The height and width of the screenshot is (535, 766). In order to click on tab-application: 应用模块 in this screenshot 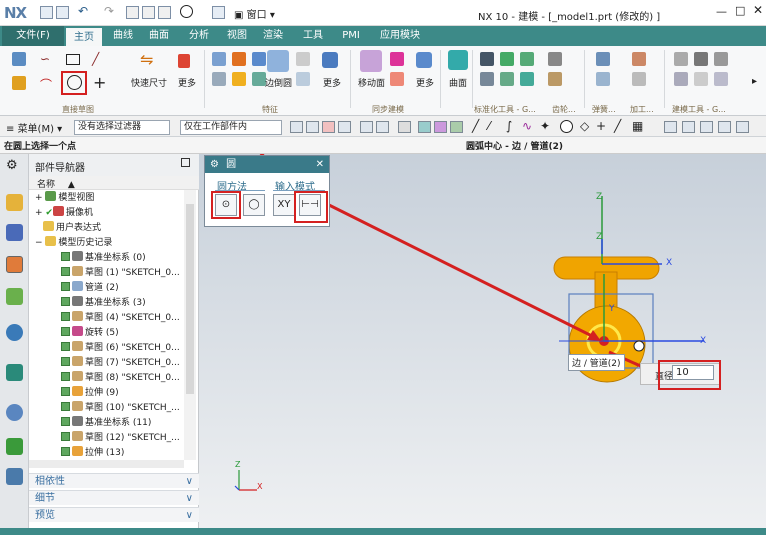, I will do `click(400, 36)`.